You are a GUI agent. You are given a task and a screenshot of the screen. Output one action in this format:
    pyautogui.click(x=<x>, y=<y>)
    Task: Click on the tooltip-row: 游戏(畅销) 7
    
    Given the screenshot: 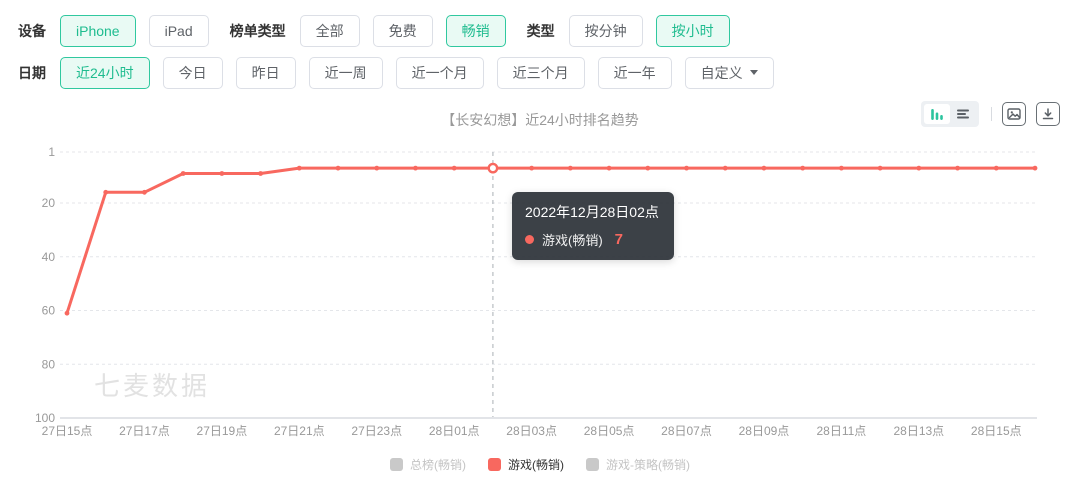 What is the action you would take?
    pyautogui.click(x=592, y=239)
    